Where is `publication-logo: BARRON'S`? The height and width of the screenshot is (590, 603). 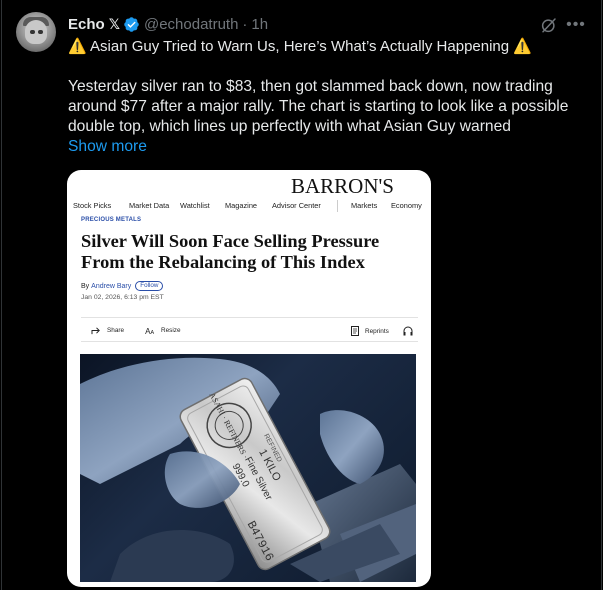 publication-logo: BARRON'S is located at coordinates (342, 186).